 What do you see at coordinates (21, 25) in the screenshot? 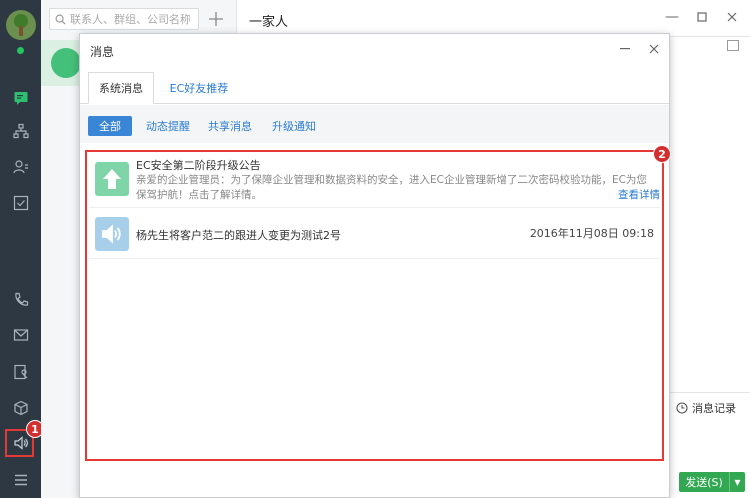
I see `user-avatar` at bounding box center [21, 25].